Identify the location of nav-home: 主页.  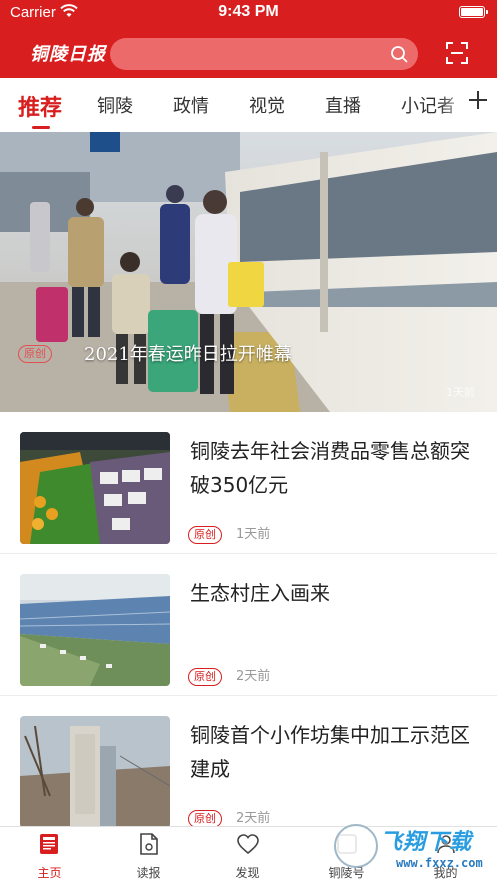
(49, 855).